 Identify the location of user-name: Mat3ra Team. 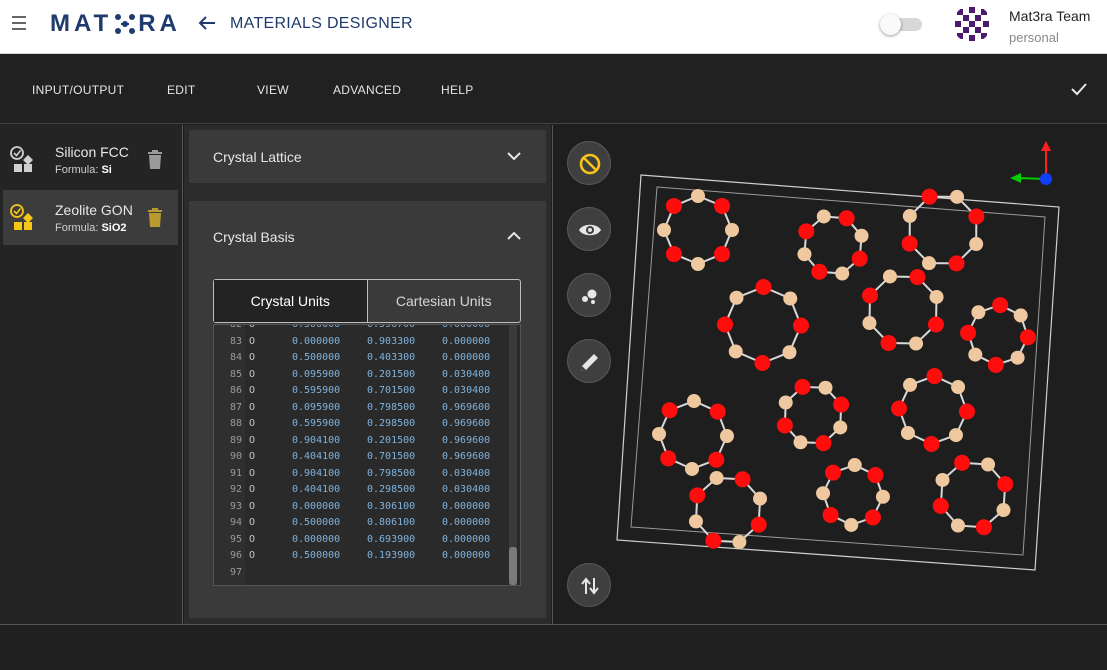
(1049, 16).